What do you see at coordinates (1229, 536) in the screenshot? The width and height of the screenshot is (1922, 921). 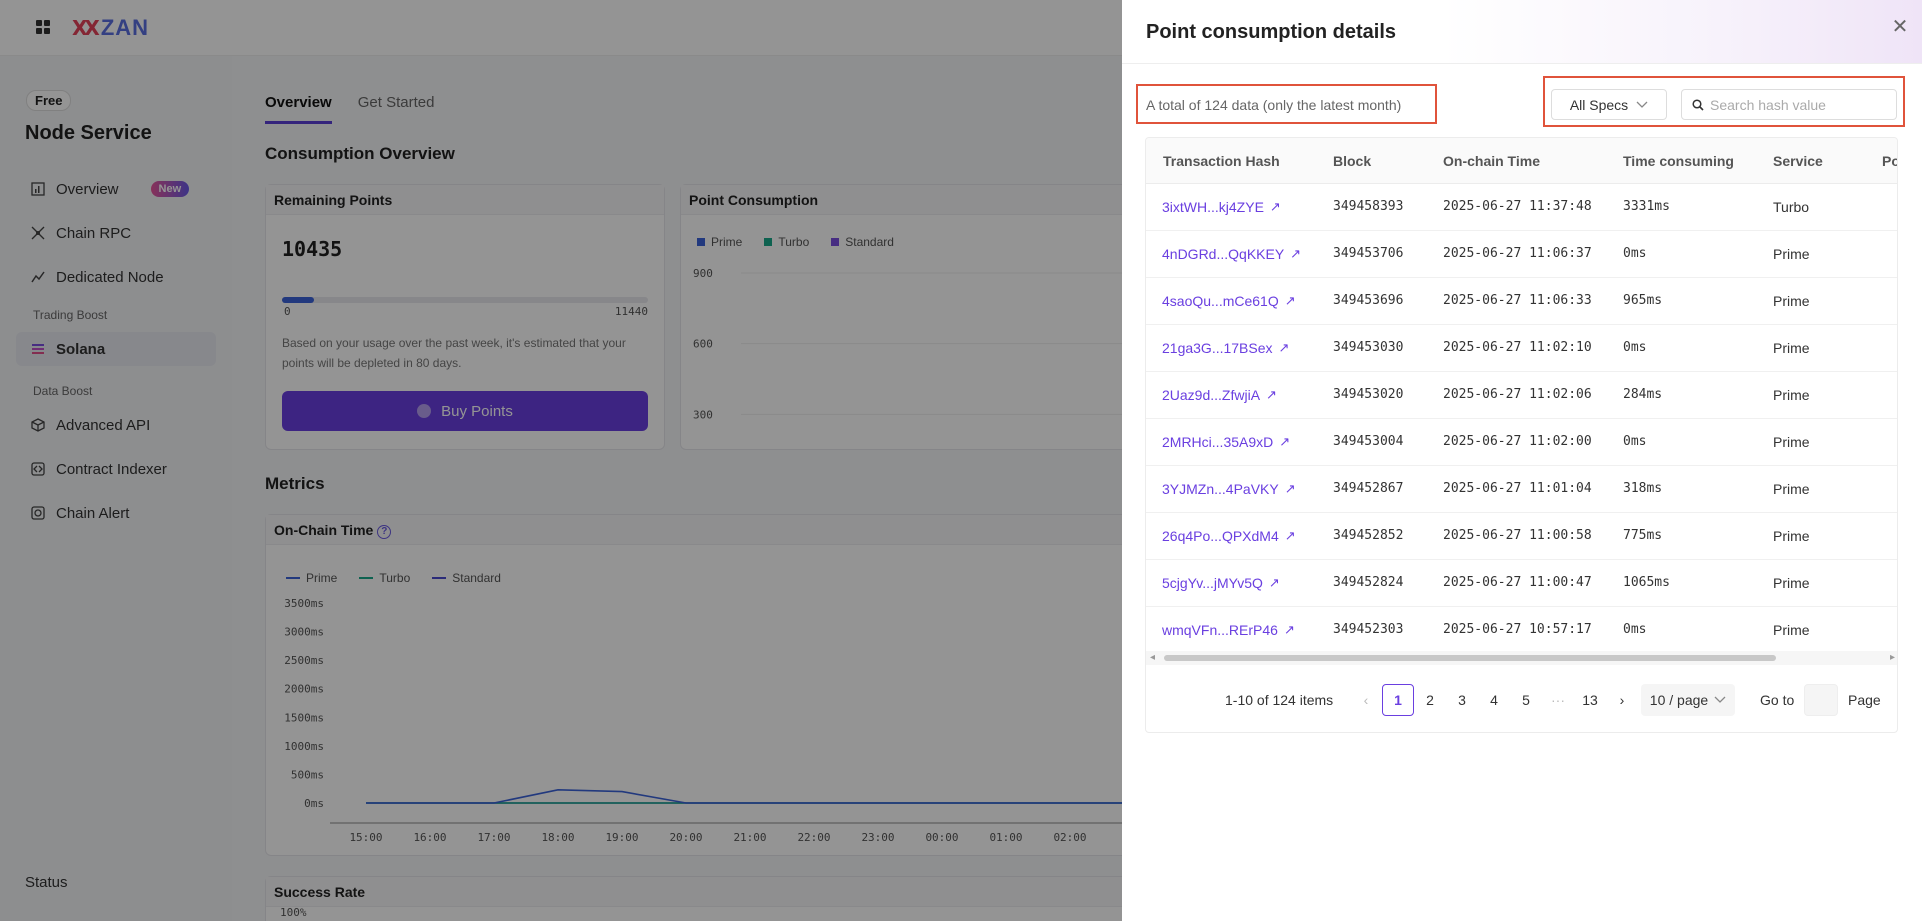 I see `tx-hash-link: 26q4Po...QPXdM4 ↗` at bounding box center [1229, 536].